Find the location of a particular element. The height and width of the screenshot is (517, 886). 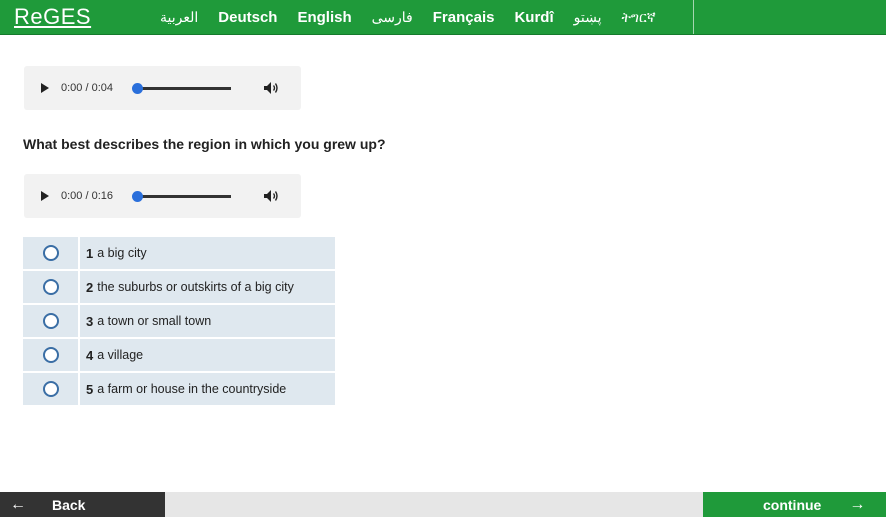

audio-player-intro: 0:00 / 0:04 is located at coordinates (162, 88).